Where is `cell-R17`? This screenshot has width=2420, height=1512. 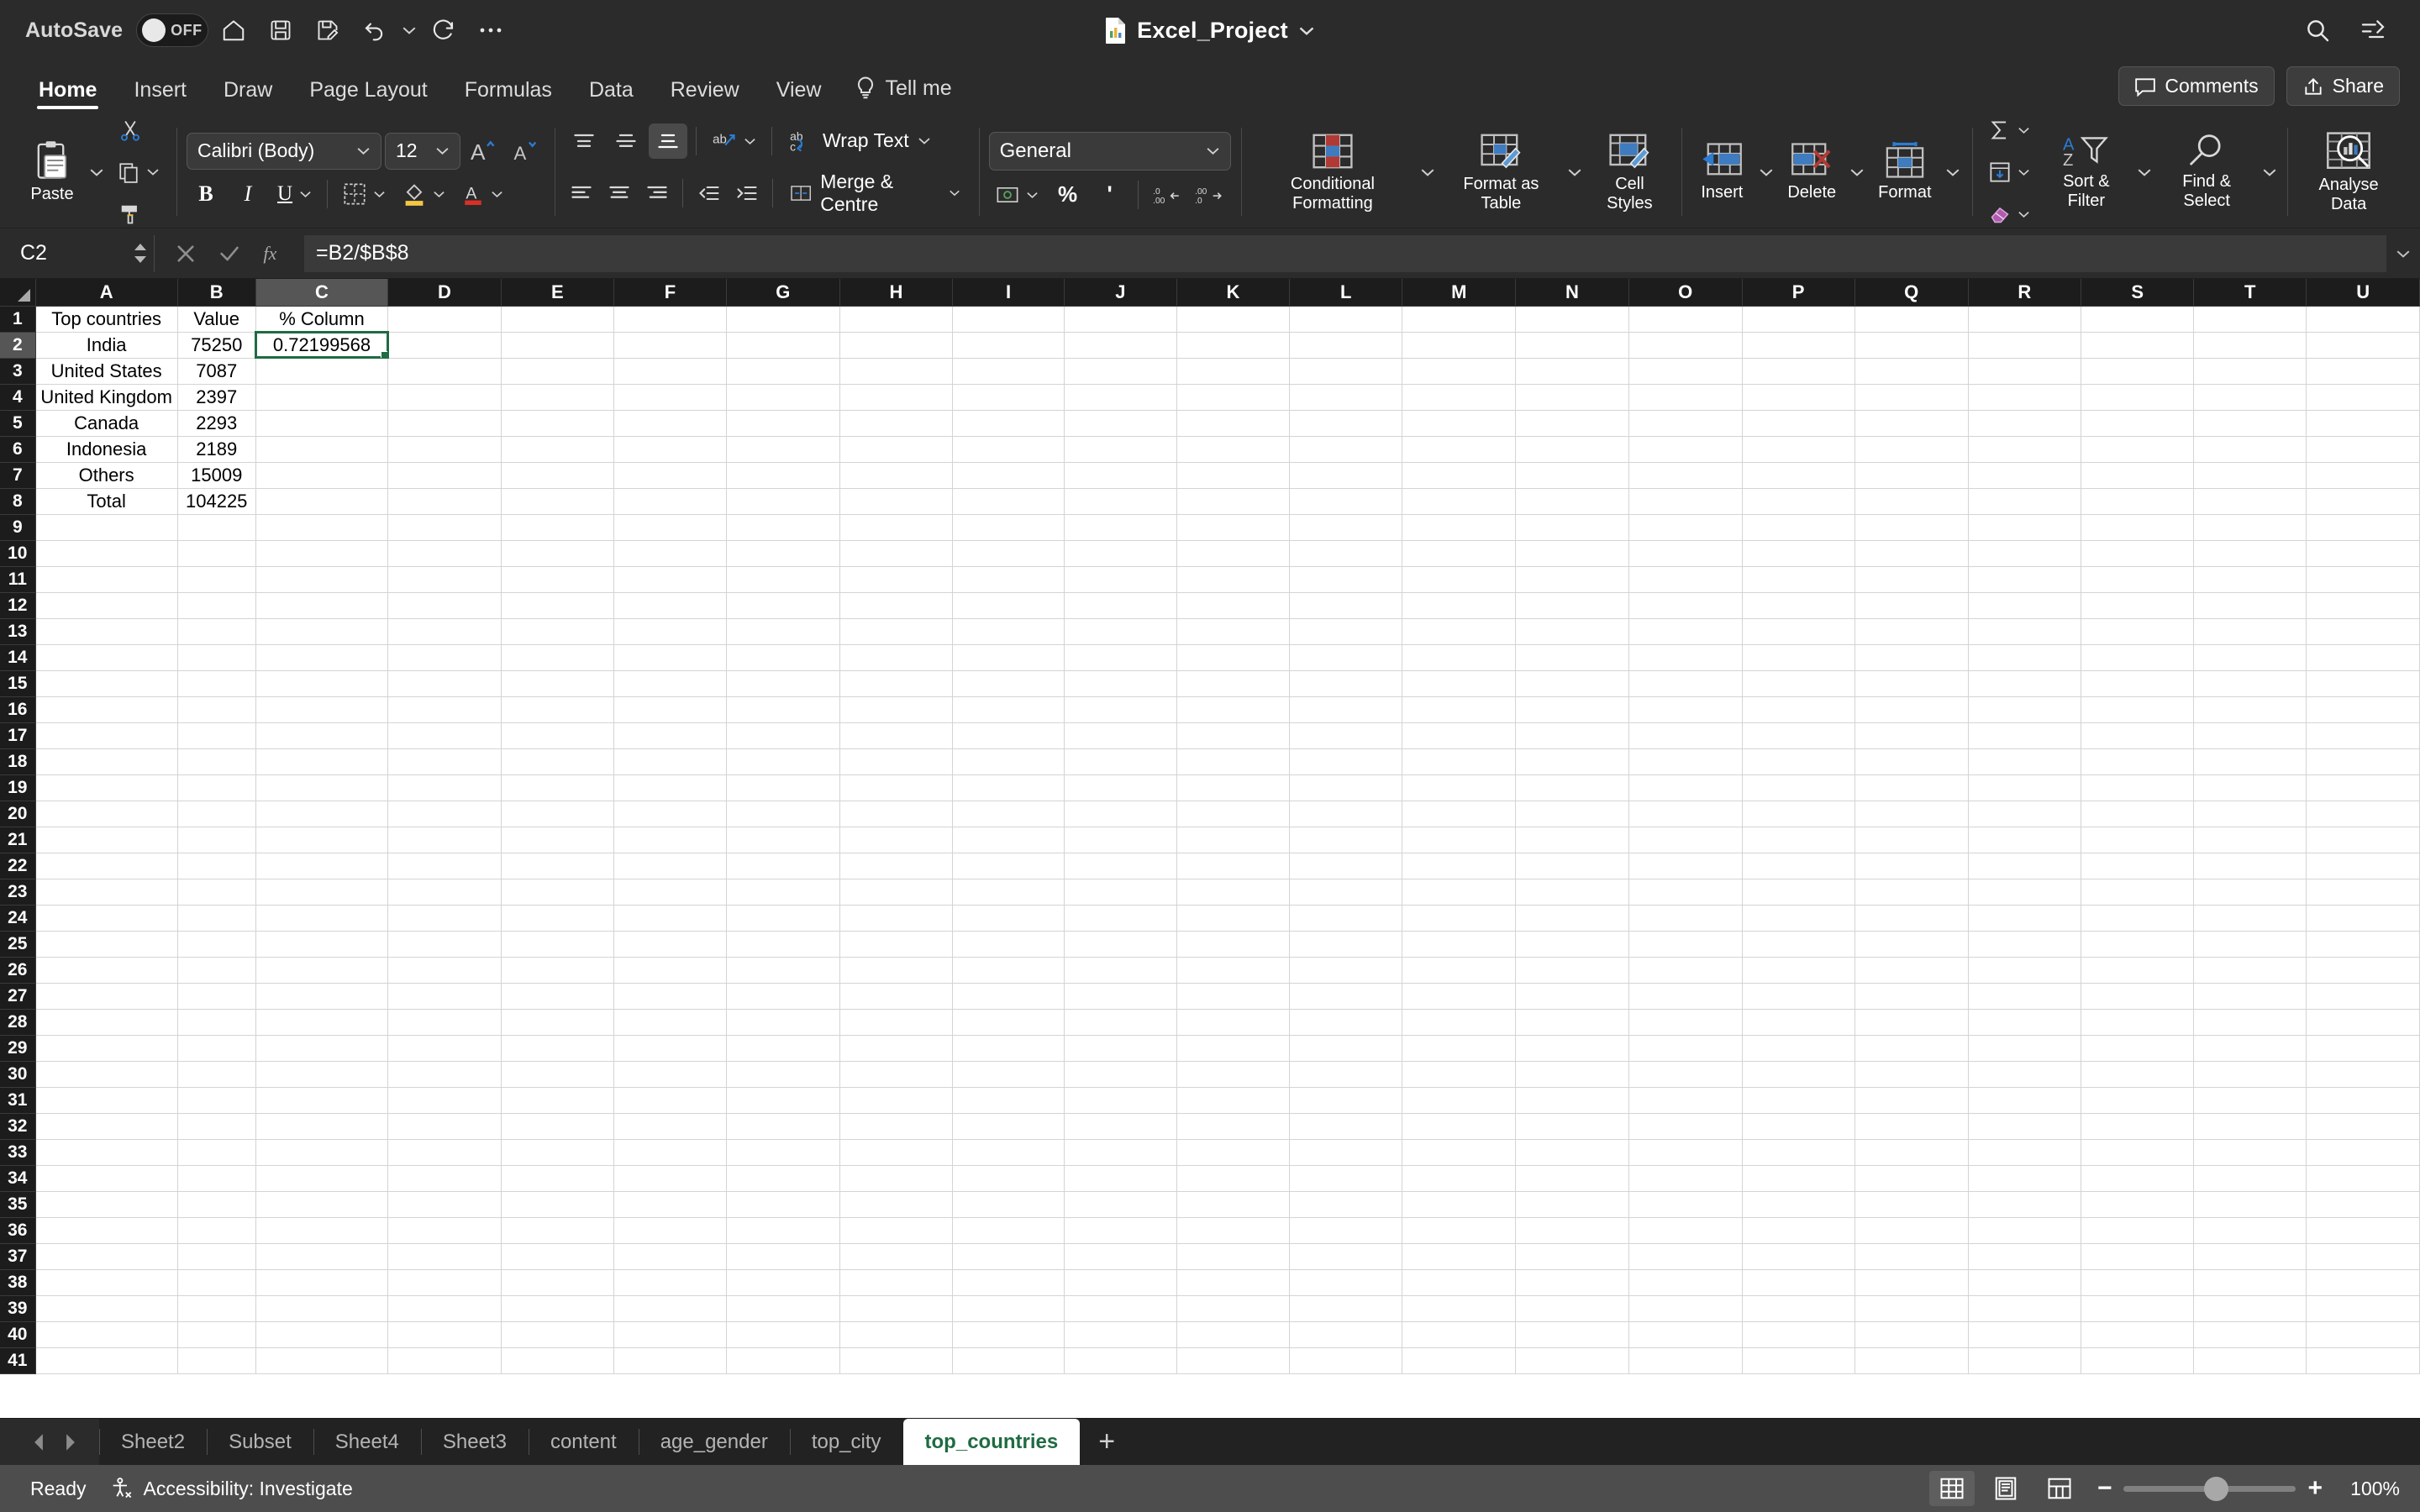 cell-R17 is located at coordinates (2025, 735).